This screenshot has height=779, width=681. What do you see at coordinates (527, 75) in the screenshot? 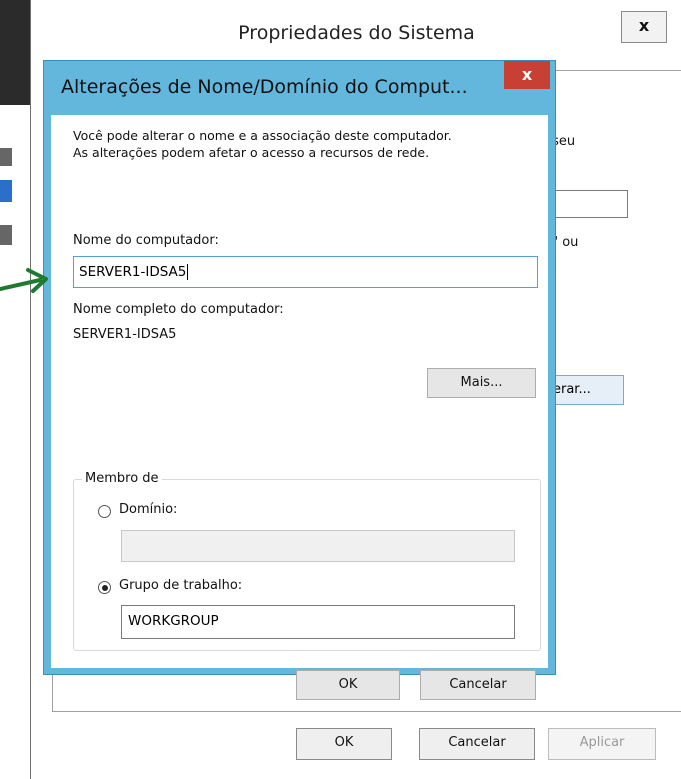
I see `dialog-close-button: x` at bounding box center [527, 75].